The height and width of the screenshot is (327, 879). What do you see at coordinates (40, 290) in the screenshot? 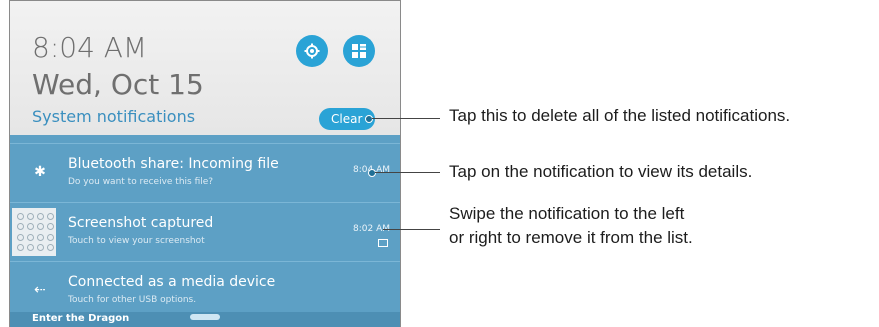
I see `usb-icon: ⇠` at bounding box center [40, 290].